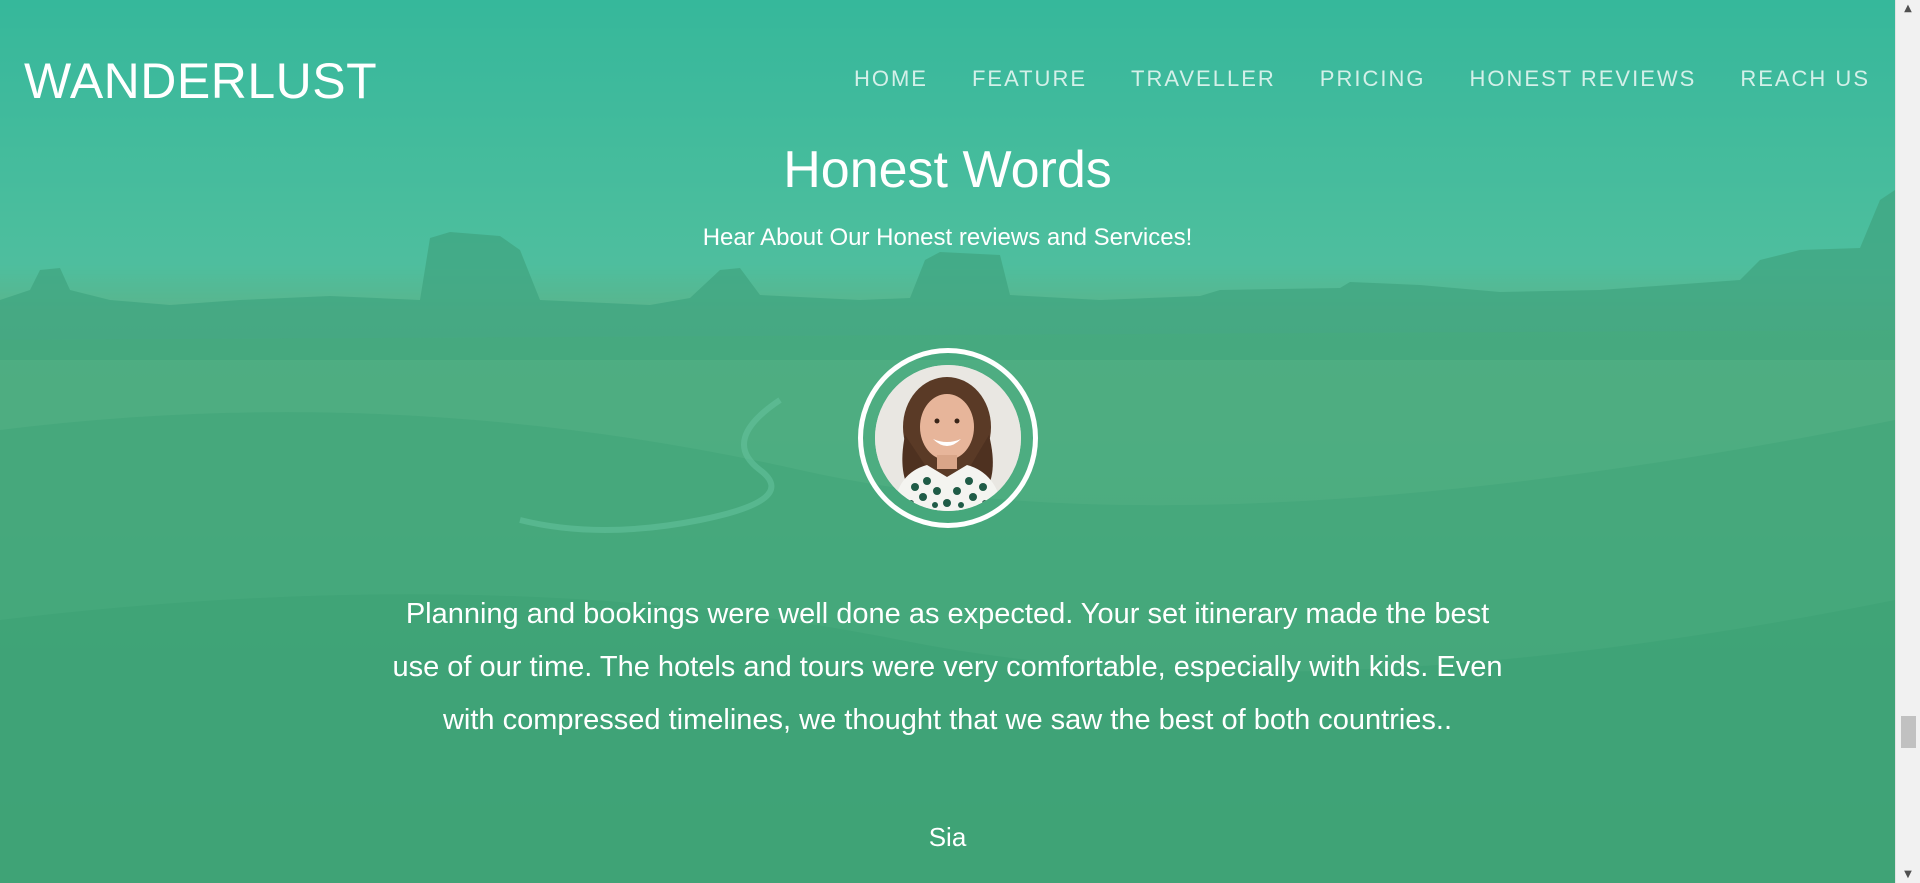 This screenshot has height=883, width=1920. I want to click on brand-logo: WANDERLUST, so click(200, 81).